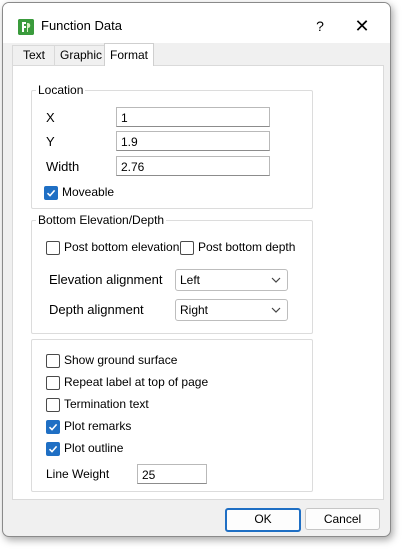  What do you see at coordinates (106, 279) in the screenshot?
I see `elevation-alignment-label: Elevation alignment` at bounding box center [106, 279].